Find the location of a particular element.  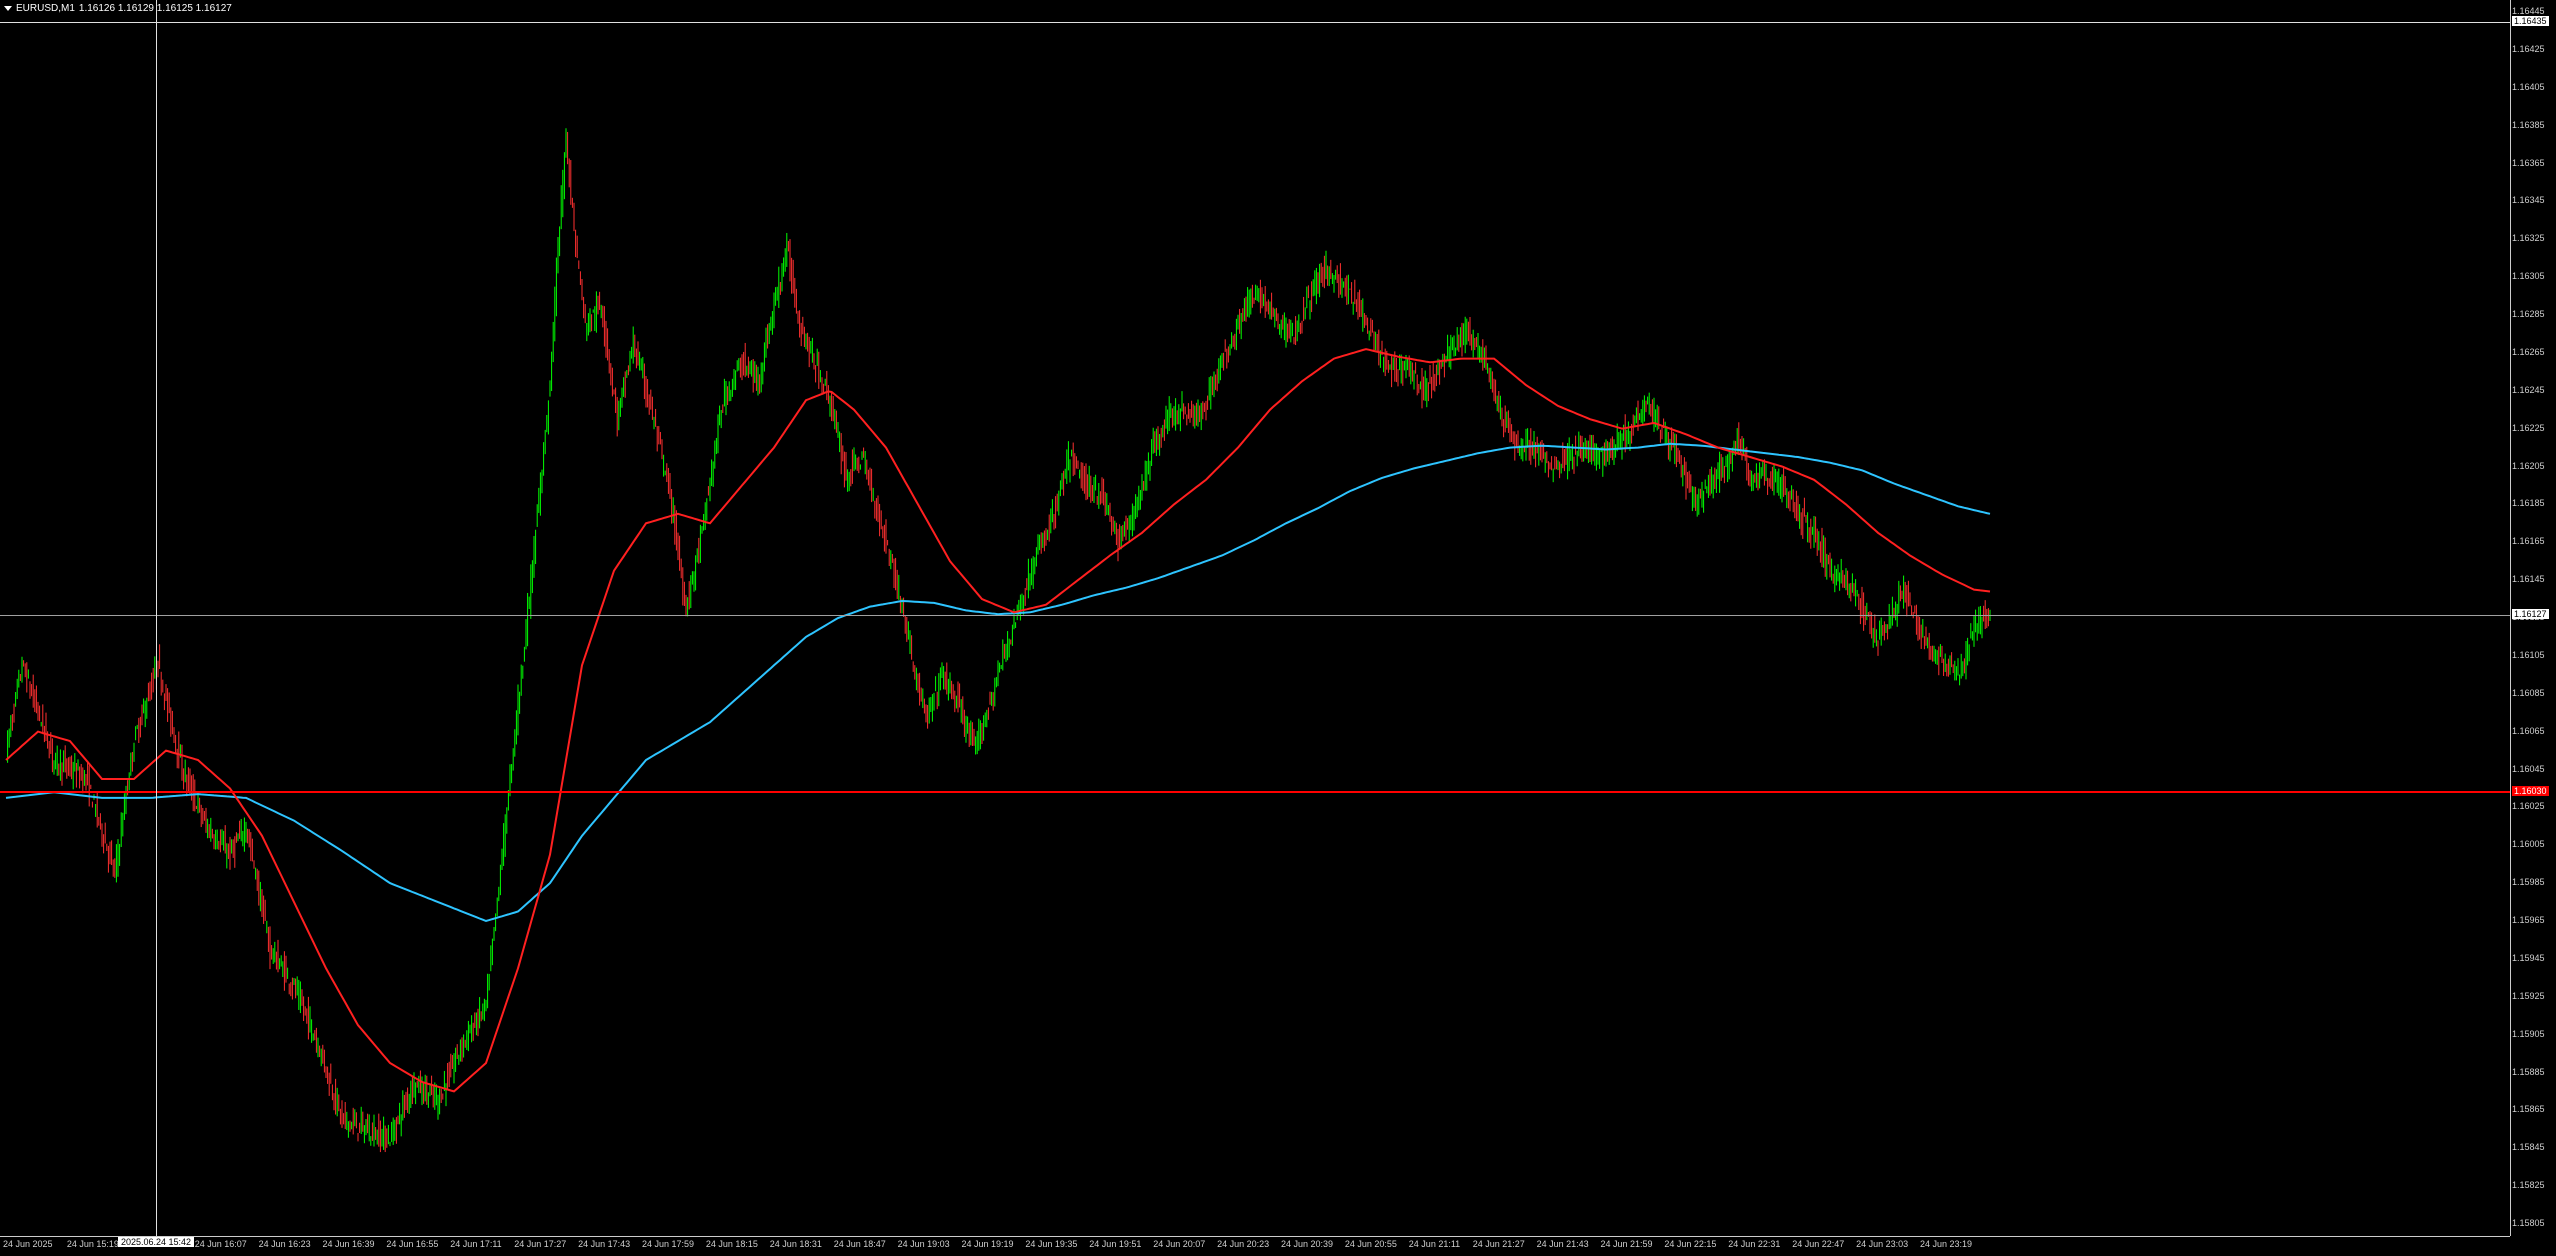

time-axis-label: 24 Jun 16:23 is located at coordinates (284, 1244).